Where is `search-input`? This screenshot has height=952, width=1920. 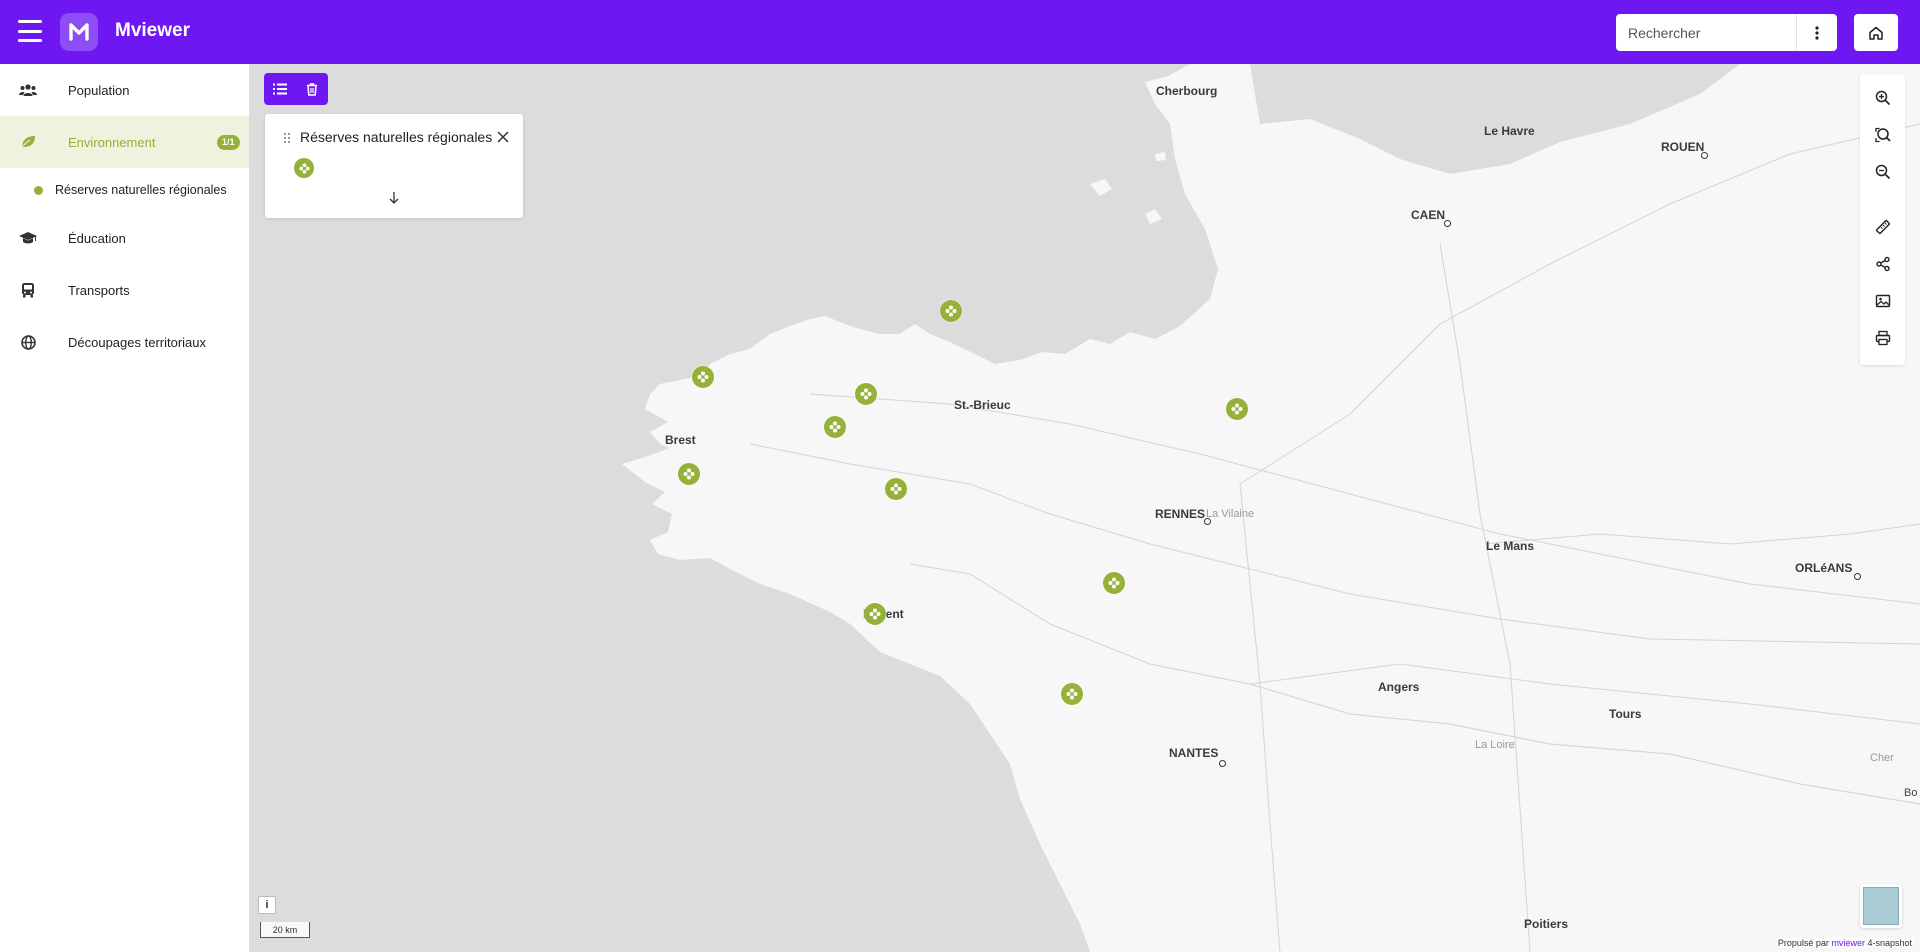
search-input is located at coordinates (1706, 32).